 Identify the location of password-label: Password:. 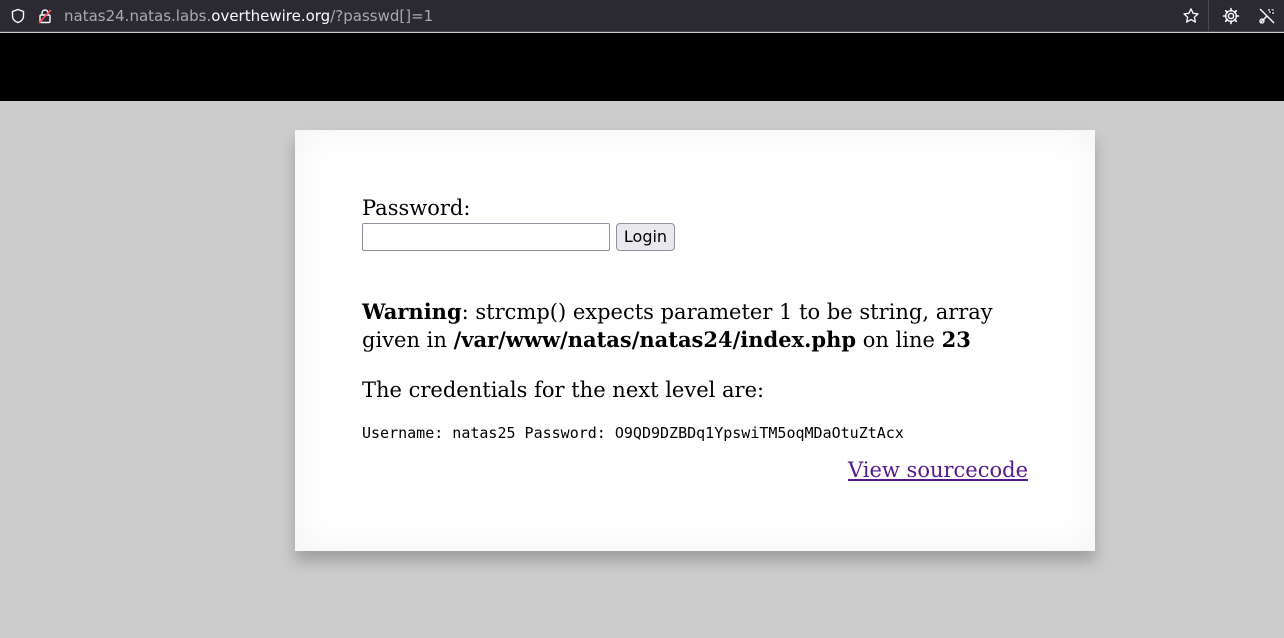
(416, 208).